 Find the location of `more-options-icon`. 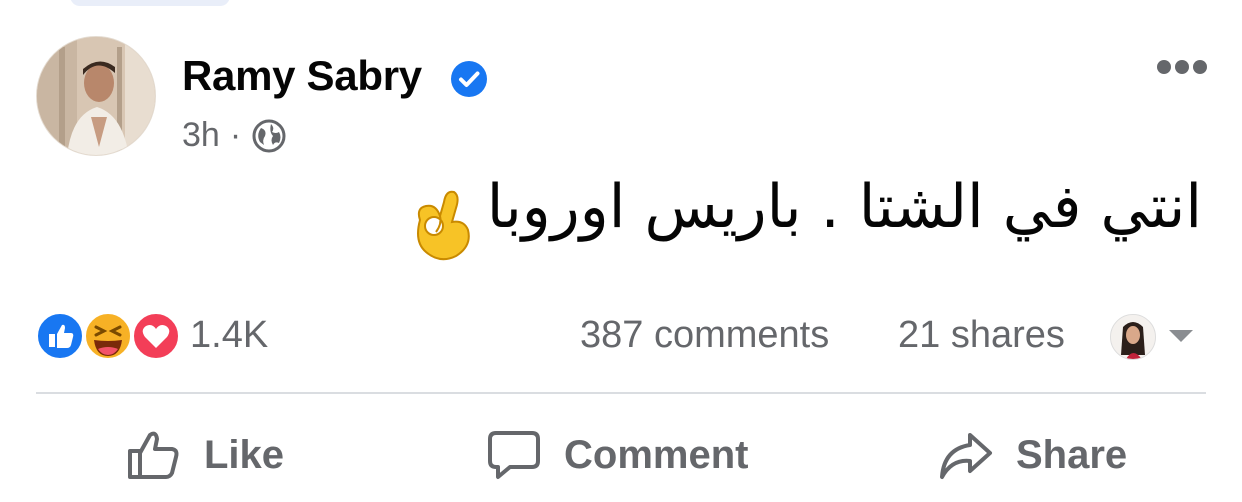

more-options-icon is located at coordinates (1182, 67).